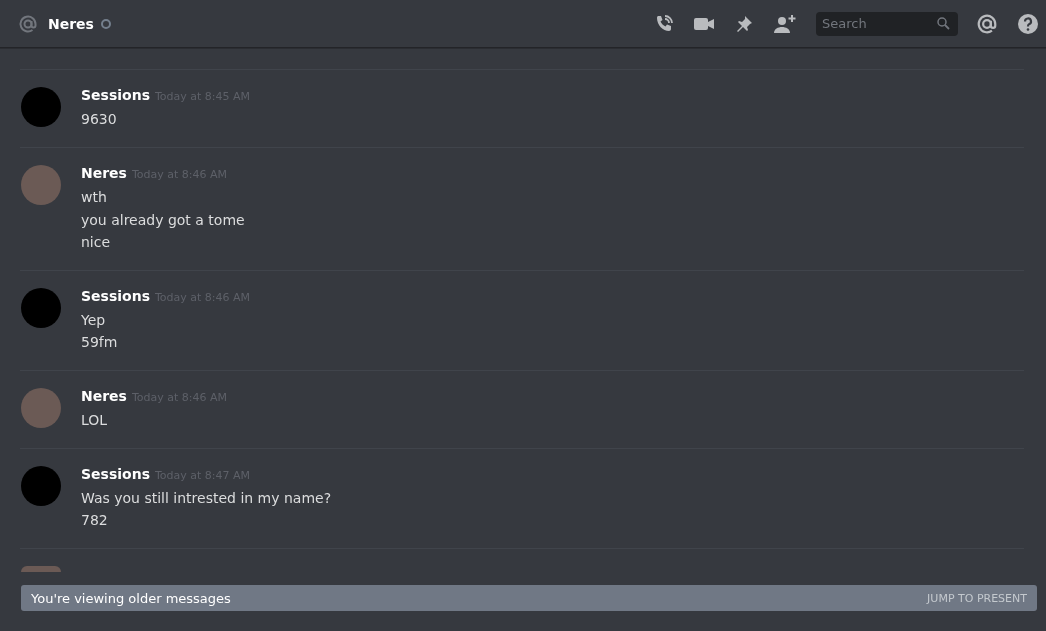 The image size is (1046, 631). What do you see at coordinates (879, 23) in the screenshot?
I see `search-input: Search` at bounding box center [879, 23].